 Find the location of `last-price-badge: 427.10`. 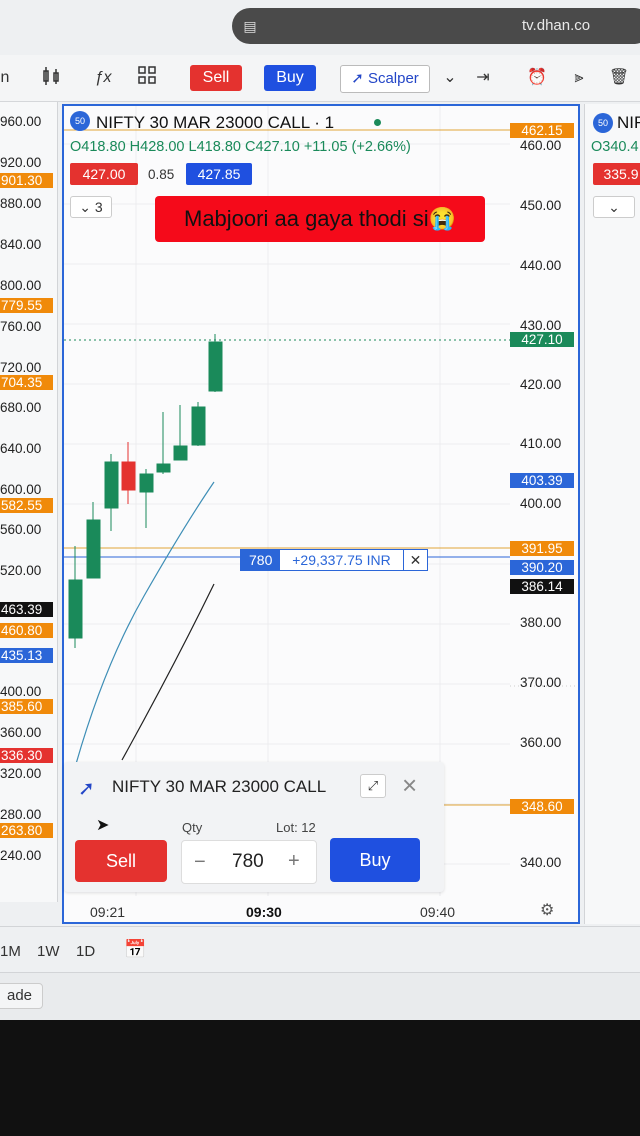

last-price-badge: 427.10 is located at coordinates (542, 339).